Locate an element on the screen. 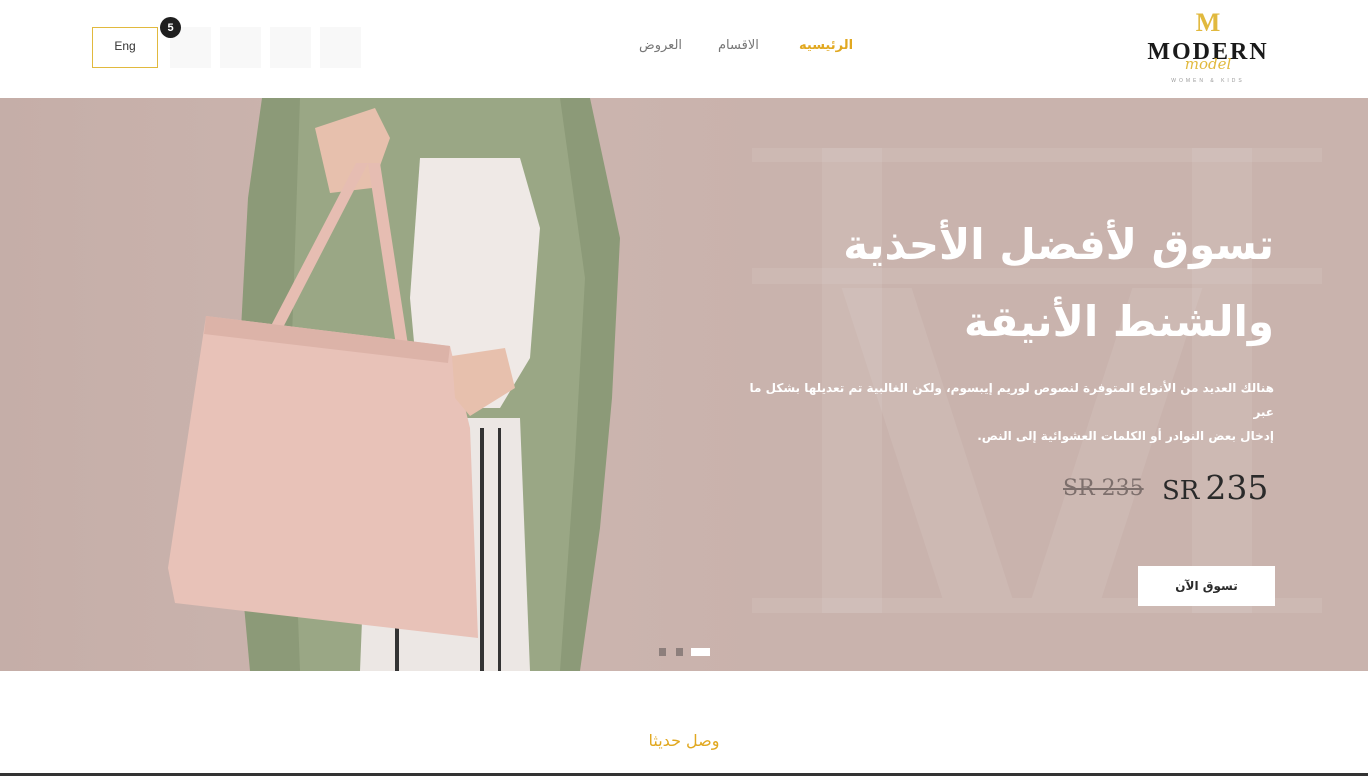 This screenshot has height=776, width=1368. logo-mark: M is located at coordinates (1208, 22).